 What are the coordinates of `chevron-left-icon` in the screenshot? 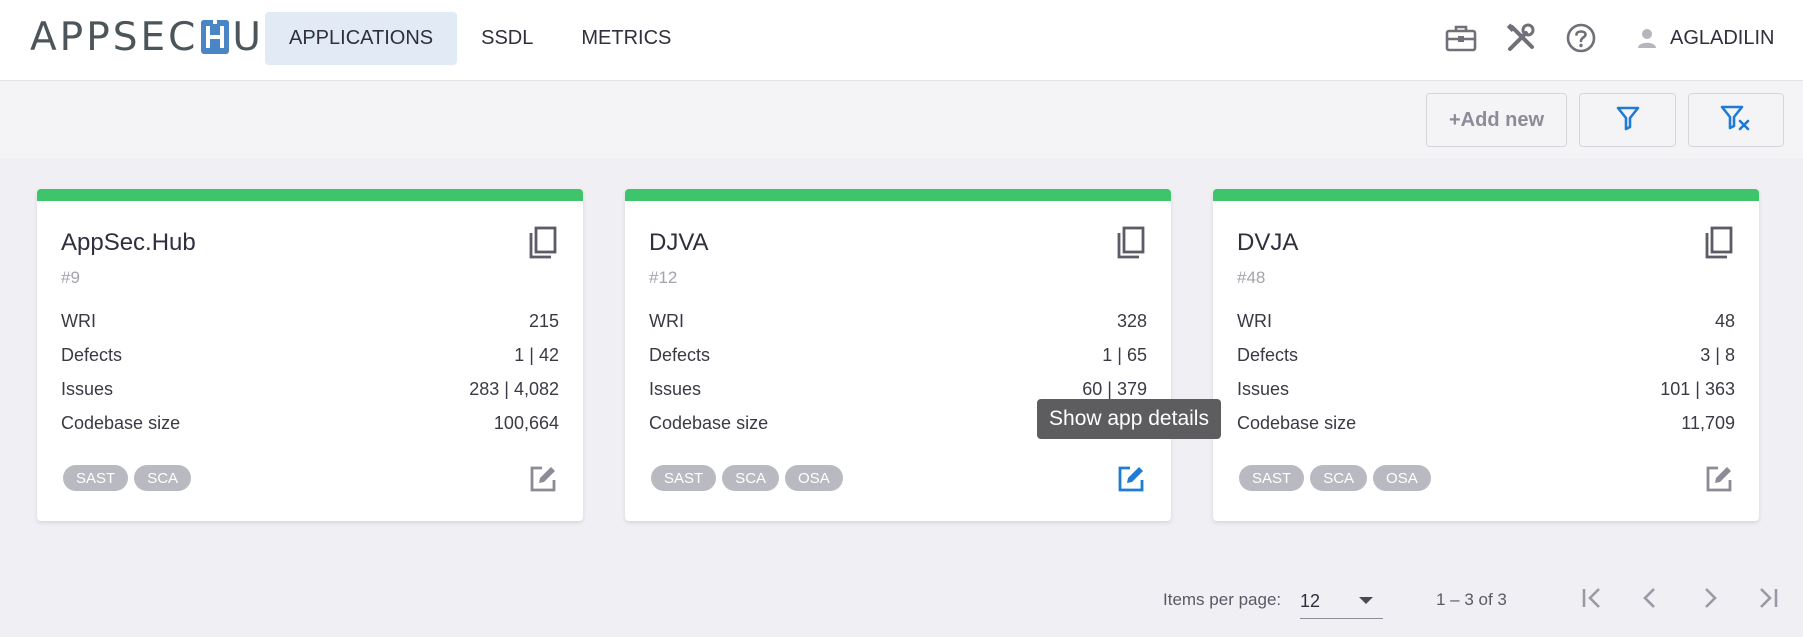 It's located at (1650, 600).